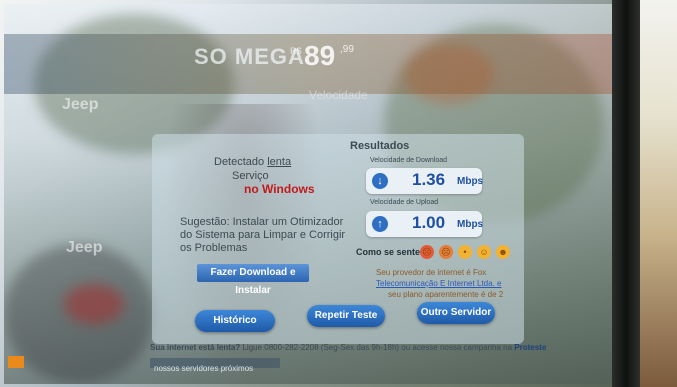  What do you see at coordinates (253, 162) in the screenshot?
I see `problem-line1: Detectado lenta` at bounding box center [253, 162].